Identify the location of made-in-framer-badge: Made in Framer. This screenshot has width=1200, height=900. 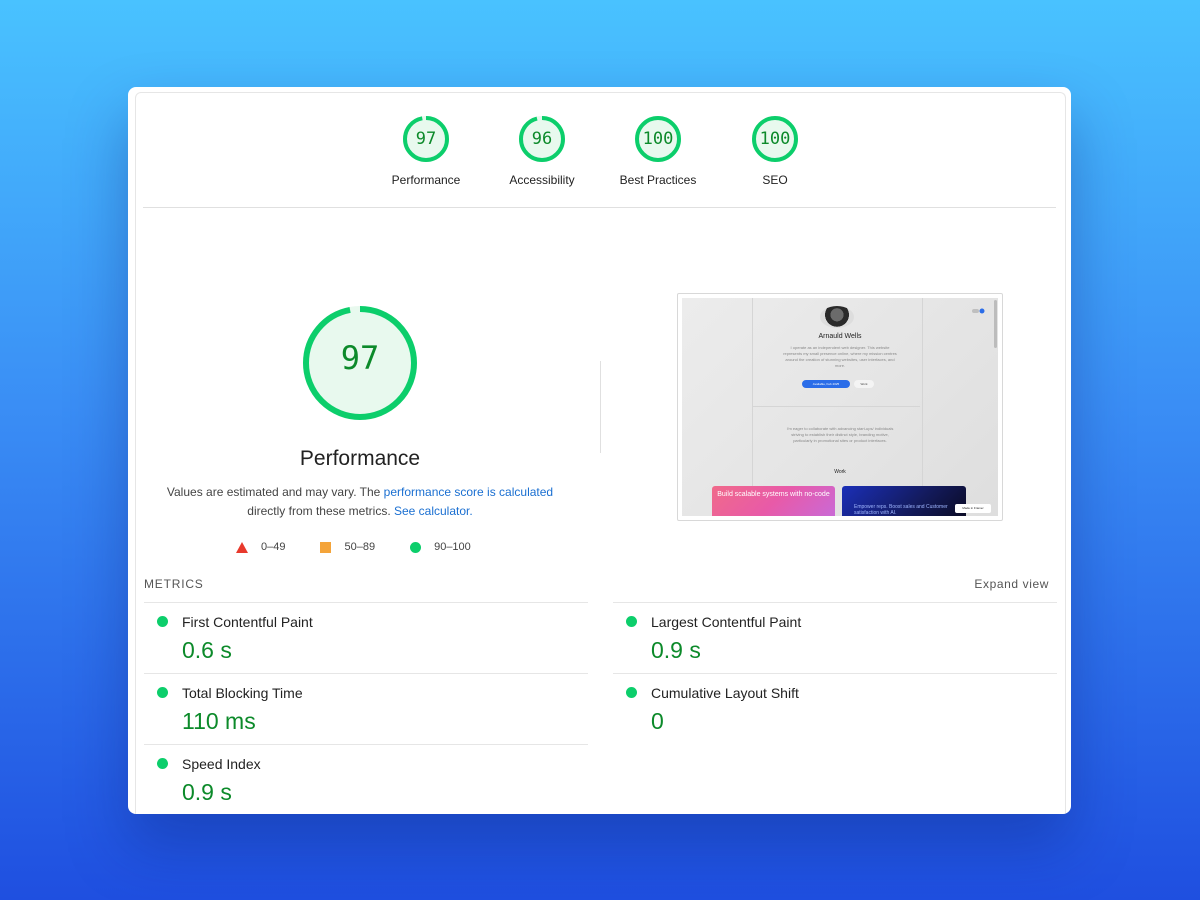
(973, 508).